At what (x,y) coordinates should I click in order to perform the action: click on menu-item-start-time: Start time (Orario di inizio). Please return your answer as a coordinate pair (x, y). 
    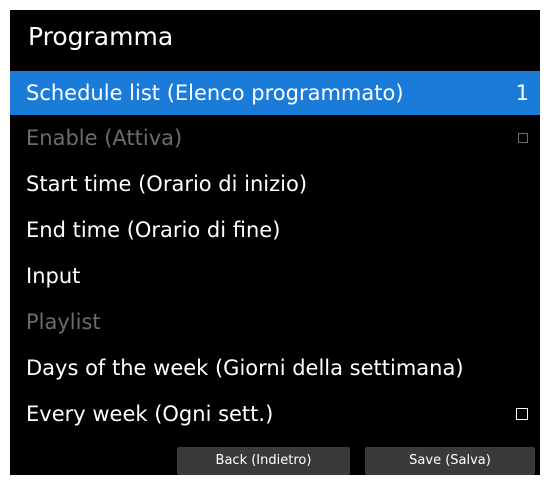
    Looking at the image, I should click on (275, 184).